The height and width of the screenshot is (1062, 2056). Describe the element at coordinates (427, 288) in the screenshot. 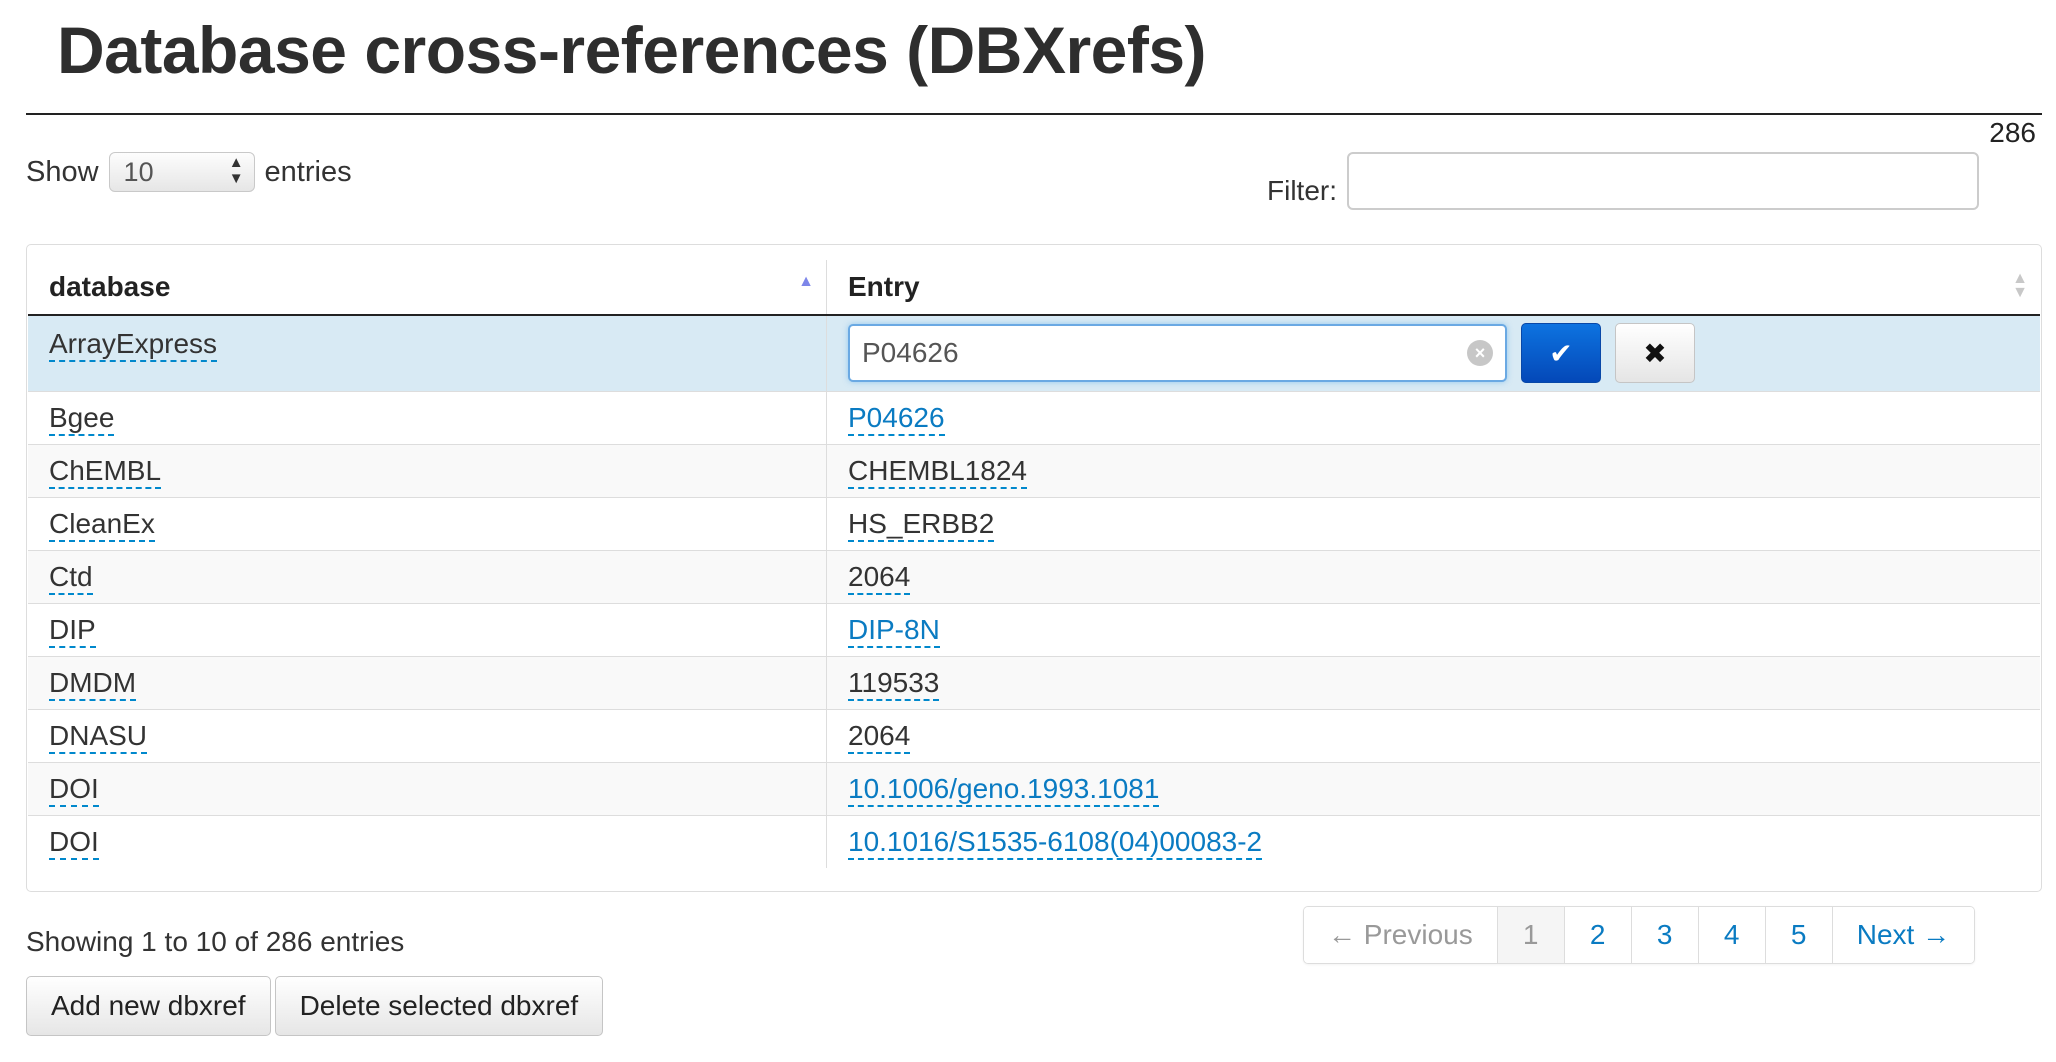

I see `column-header-database: database ▲` at that location.